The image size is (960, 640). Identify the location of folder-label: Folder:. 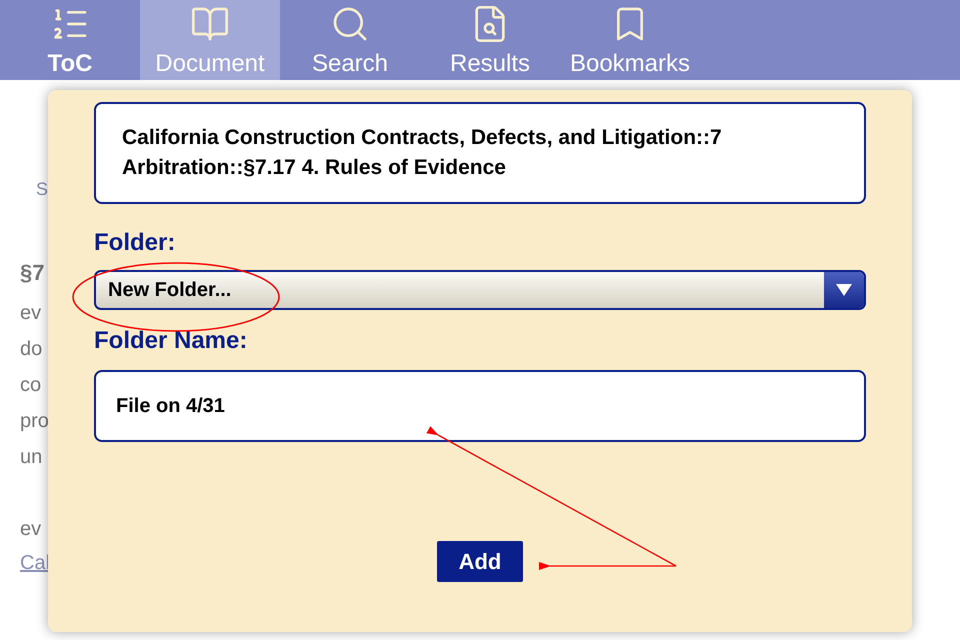
(135, 243).